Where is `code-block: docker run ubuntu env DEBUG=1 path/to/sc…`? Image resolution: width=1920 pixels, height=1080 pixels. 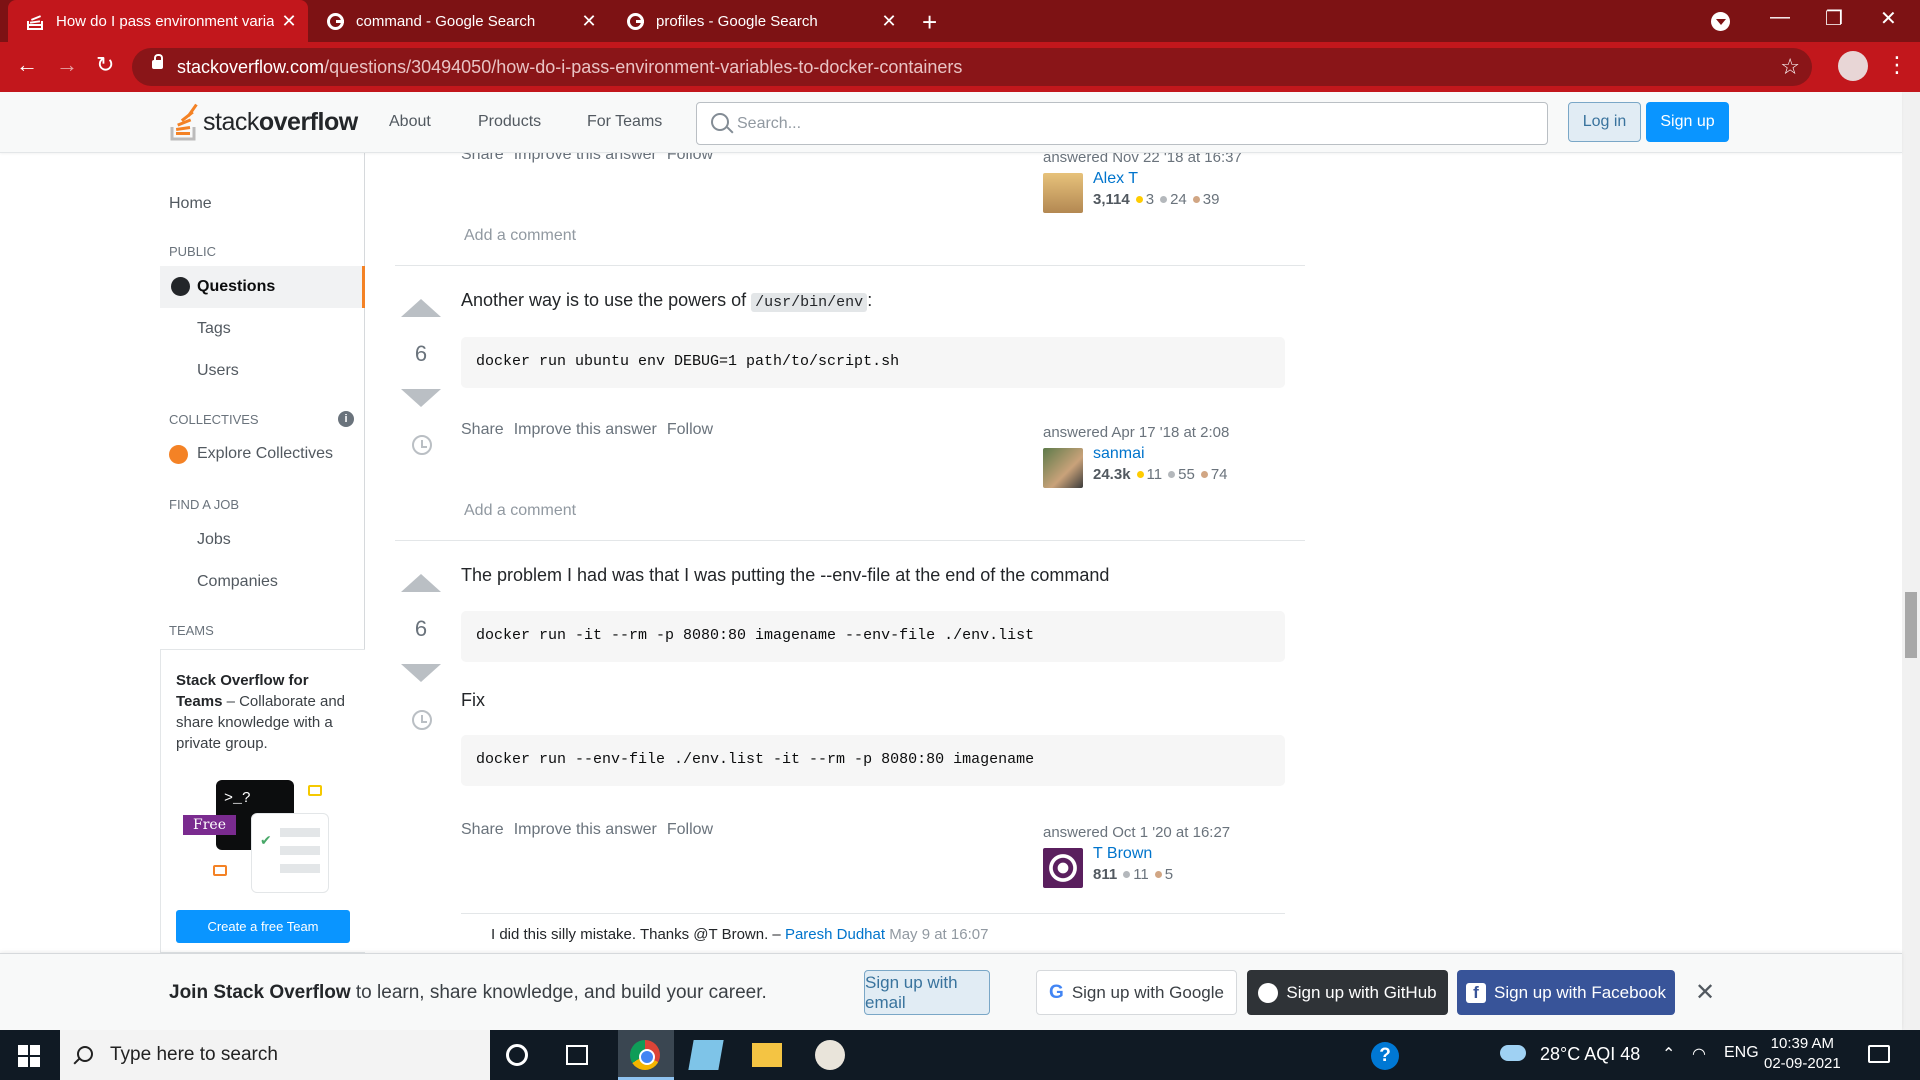 code-block: docker run ubuntu env DEBUG=1 path/to/sc… is located at coordinates (873, 362).